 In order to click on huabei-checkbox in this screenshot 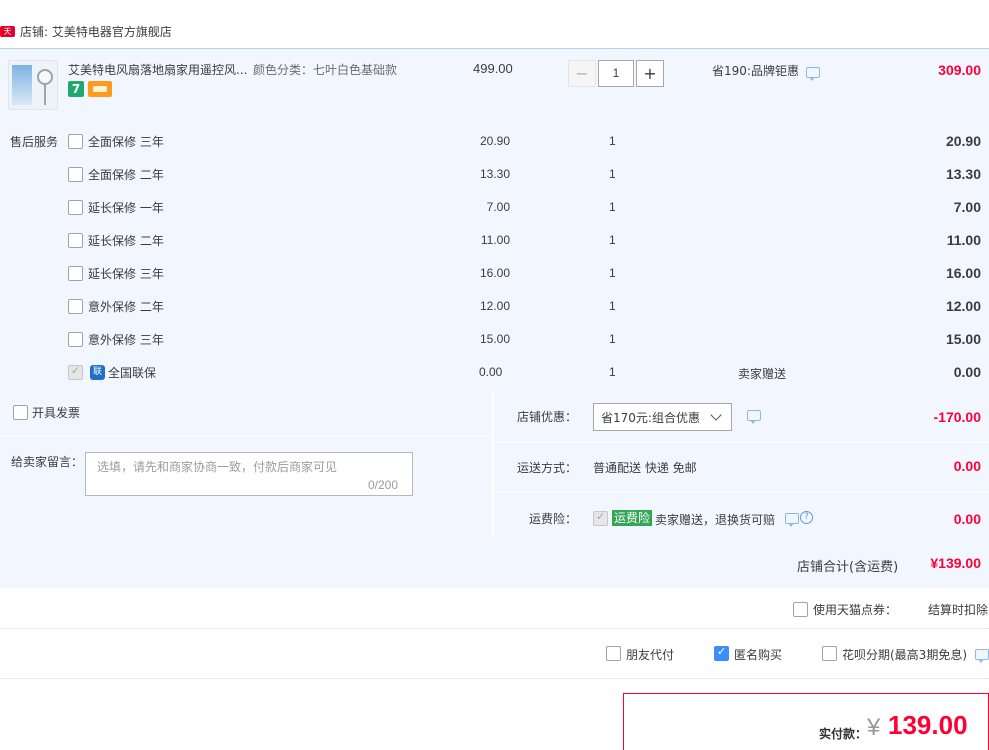, I will do `click(829, 653)`.